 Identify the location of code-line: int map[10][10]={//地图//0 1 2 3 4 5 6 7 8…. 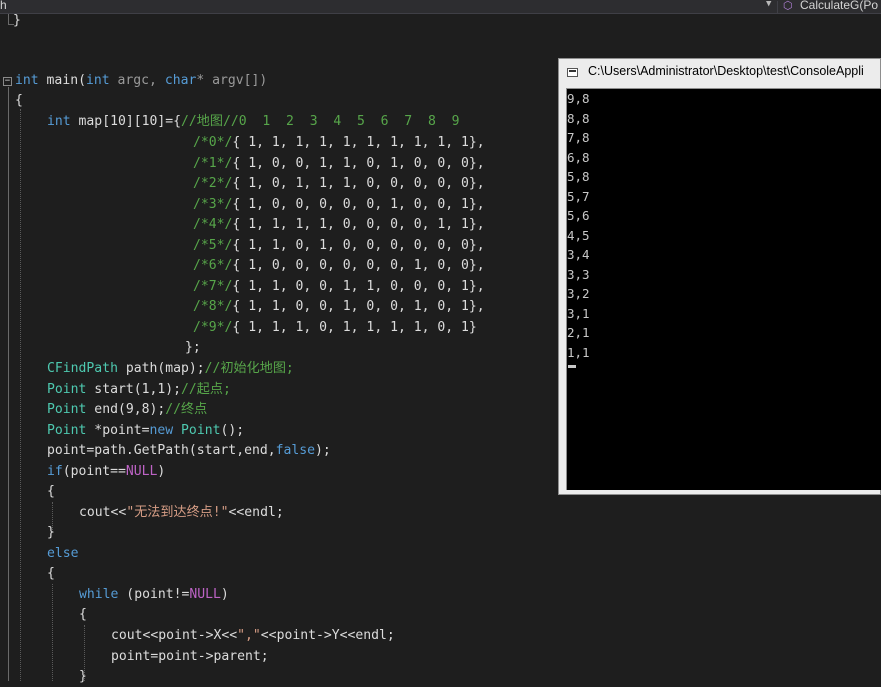
(253, 122).